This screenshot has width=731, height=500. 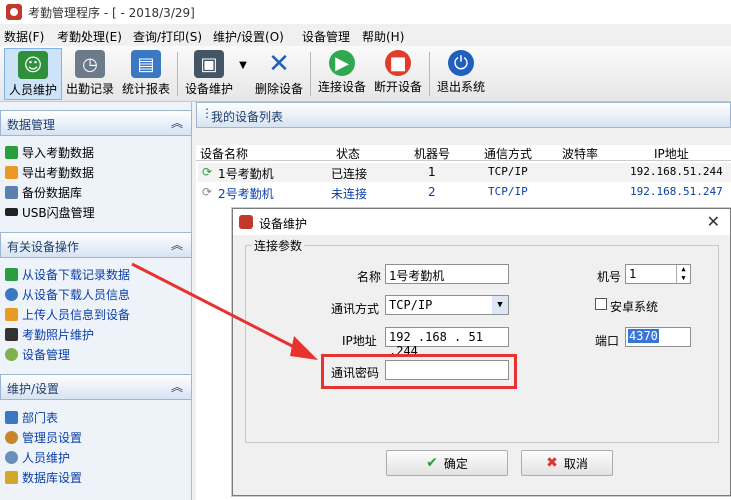 What do you see at coordinates (304, 348) in the screenshot?
I see `arrow-head-icon` at bounding box center [304, 348].